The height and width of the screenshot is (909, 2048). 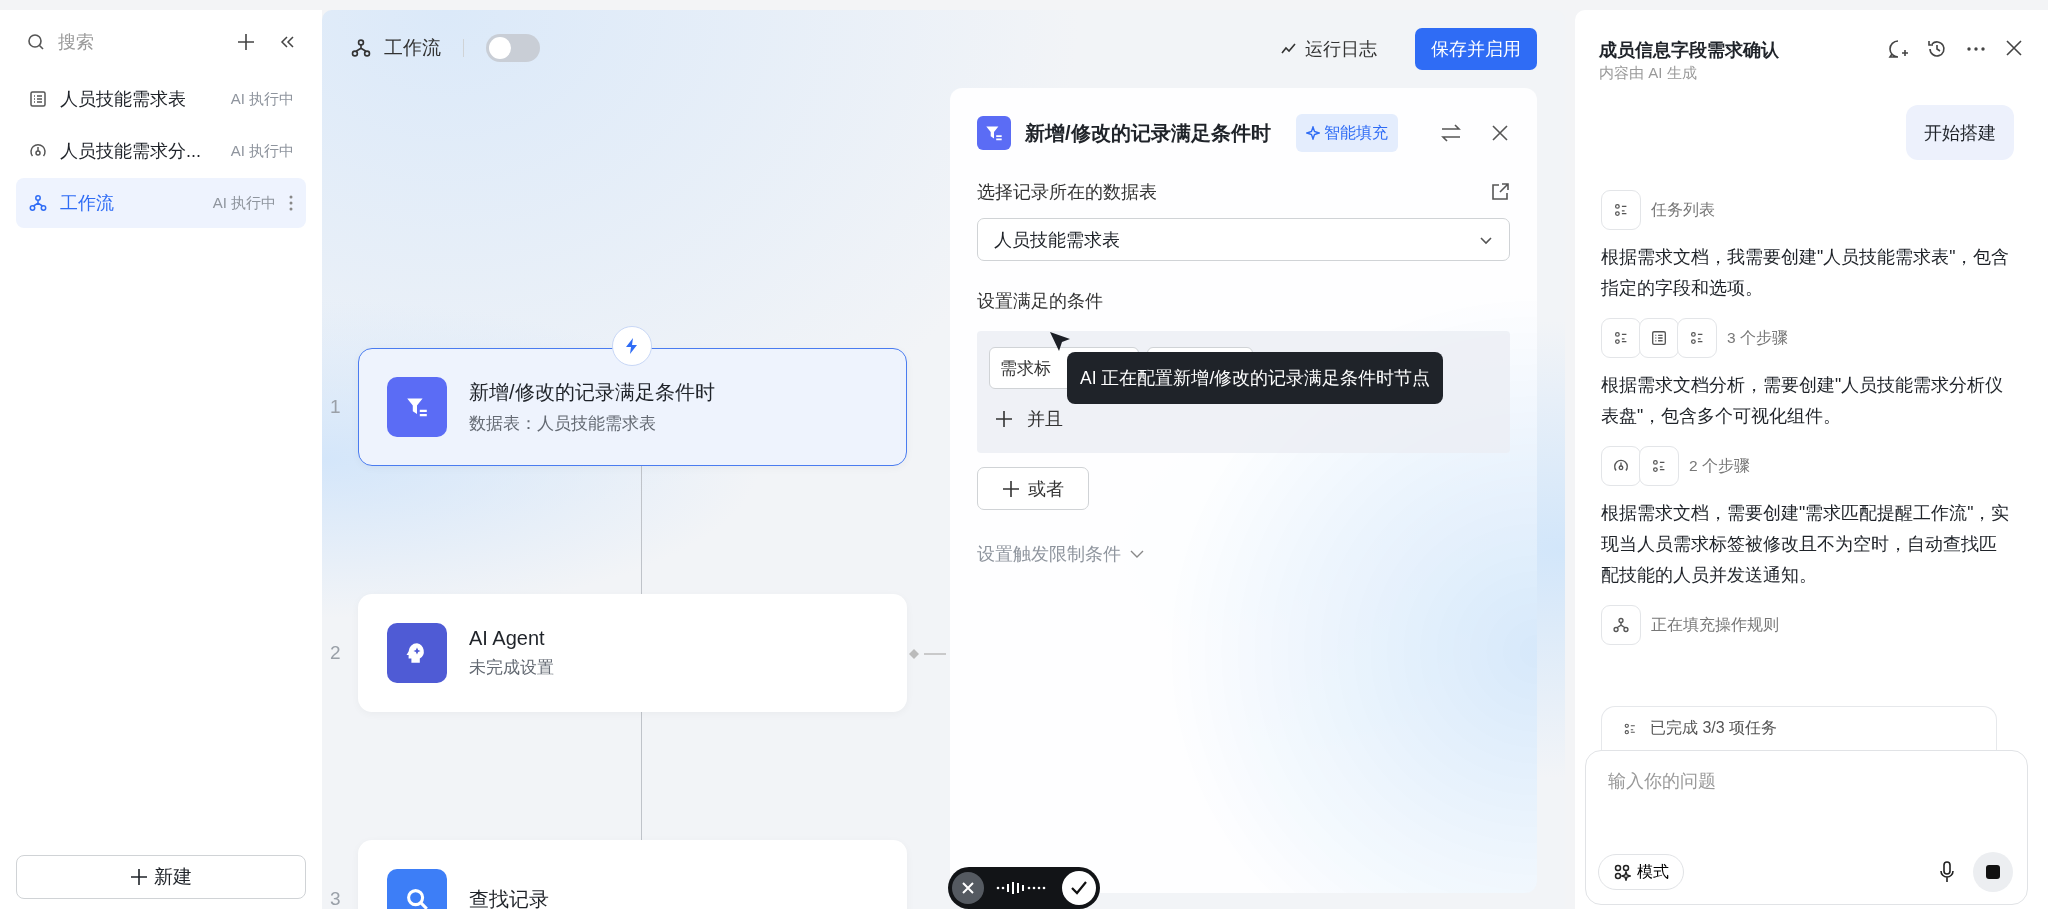 What do you see at coordinates (1648, 73) in the screenshot?
I see `chat-subtitle: 内容由 AI 生成` at bounding box center [1648, 73].